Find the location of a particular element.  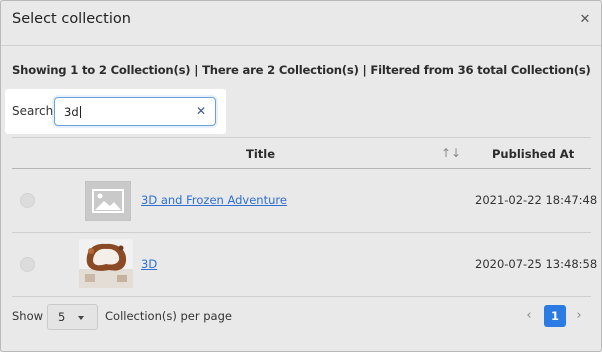

pagination-page-button: 1 is located at coordinates (555, 316).